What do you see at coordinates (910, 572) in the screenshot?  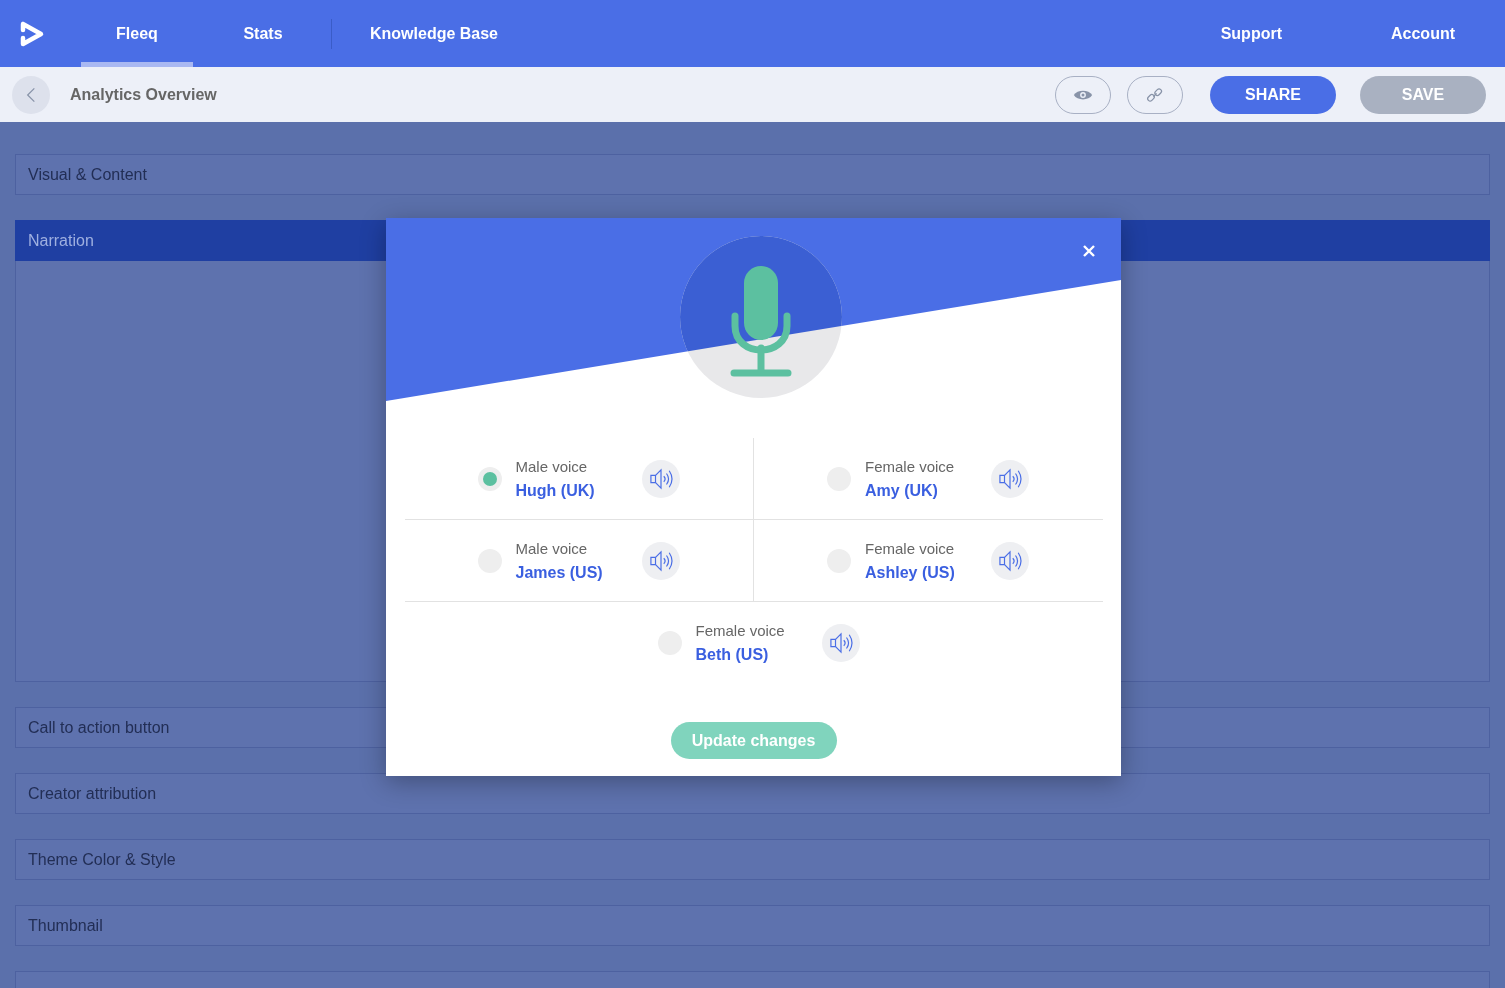 I see `voice-name: Ashley (US)` at bounding box center [910, 572].